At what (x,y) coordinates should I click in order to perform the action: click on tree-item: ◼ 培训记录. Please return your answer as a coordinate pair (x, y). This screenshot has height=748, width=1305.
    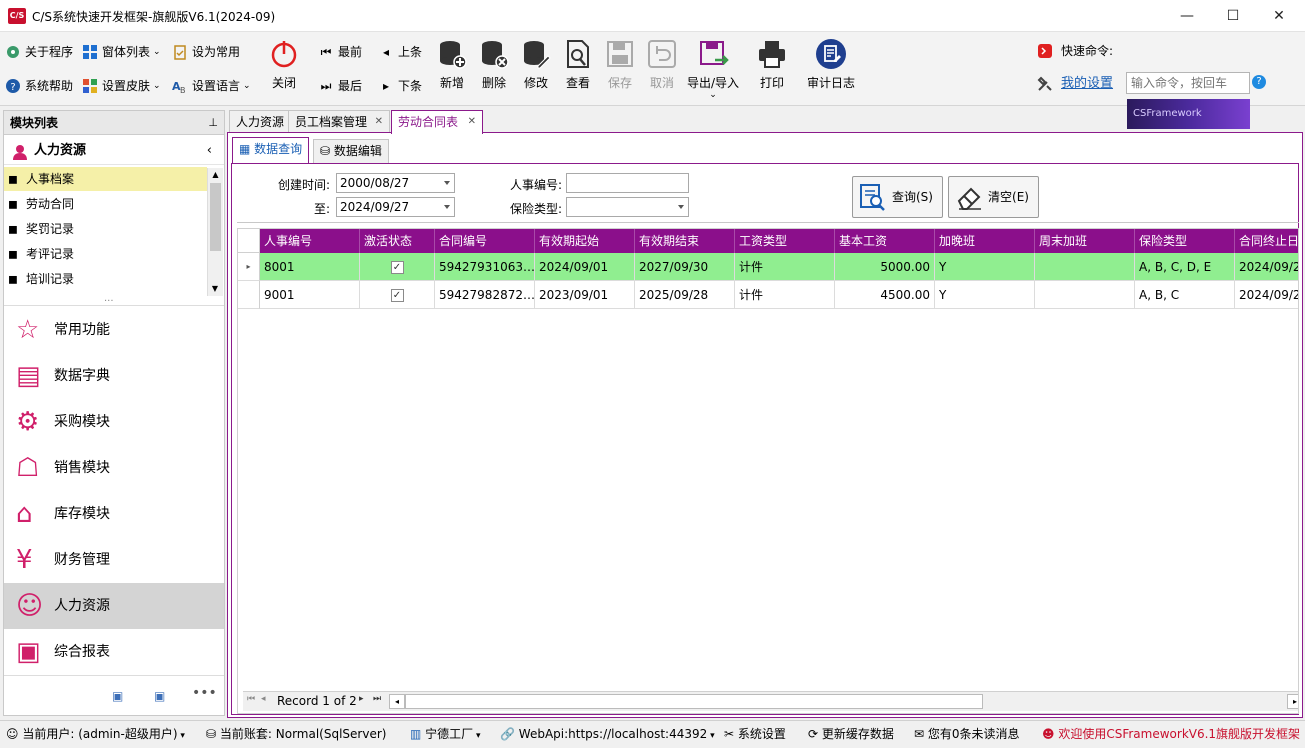
    Looking at the image, I should click on (105, 279).